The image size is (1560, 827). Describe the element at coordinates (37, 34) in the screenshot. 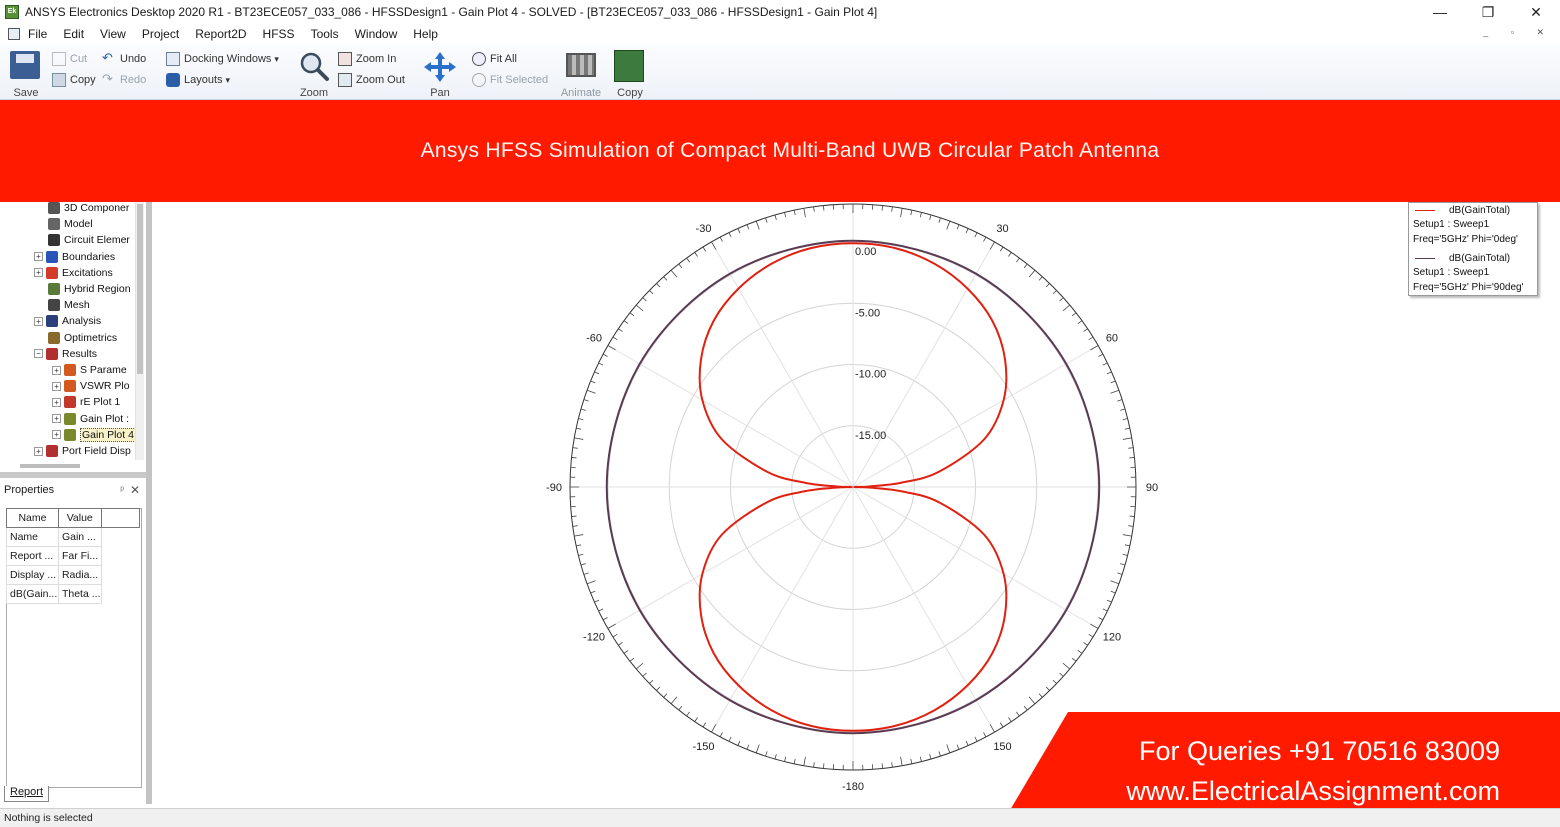

I see `menu-file: File` at that location.